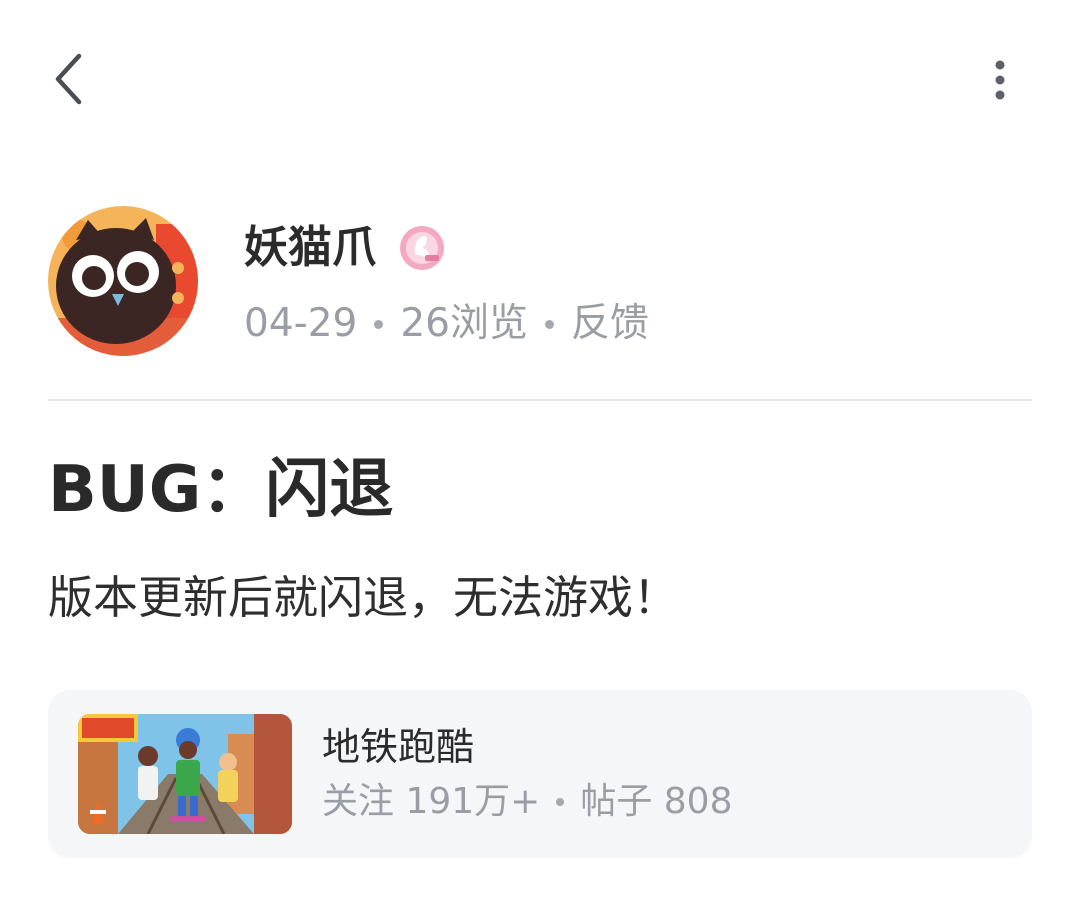 This screenshot has width=1080, height=905. What do you see at coordinates (310, 248) in the screenshot?
I see `author-name: 妖猫爪` at bounding box center [310, 248].